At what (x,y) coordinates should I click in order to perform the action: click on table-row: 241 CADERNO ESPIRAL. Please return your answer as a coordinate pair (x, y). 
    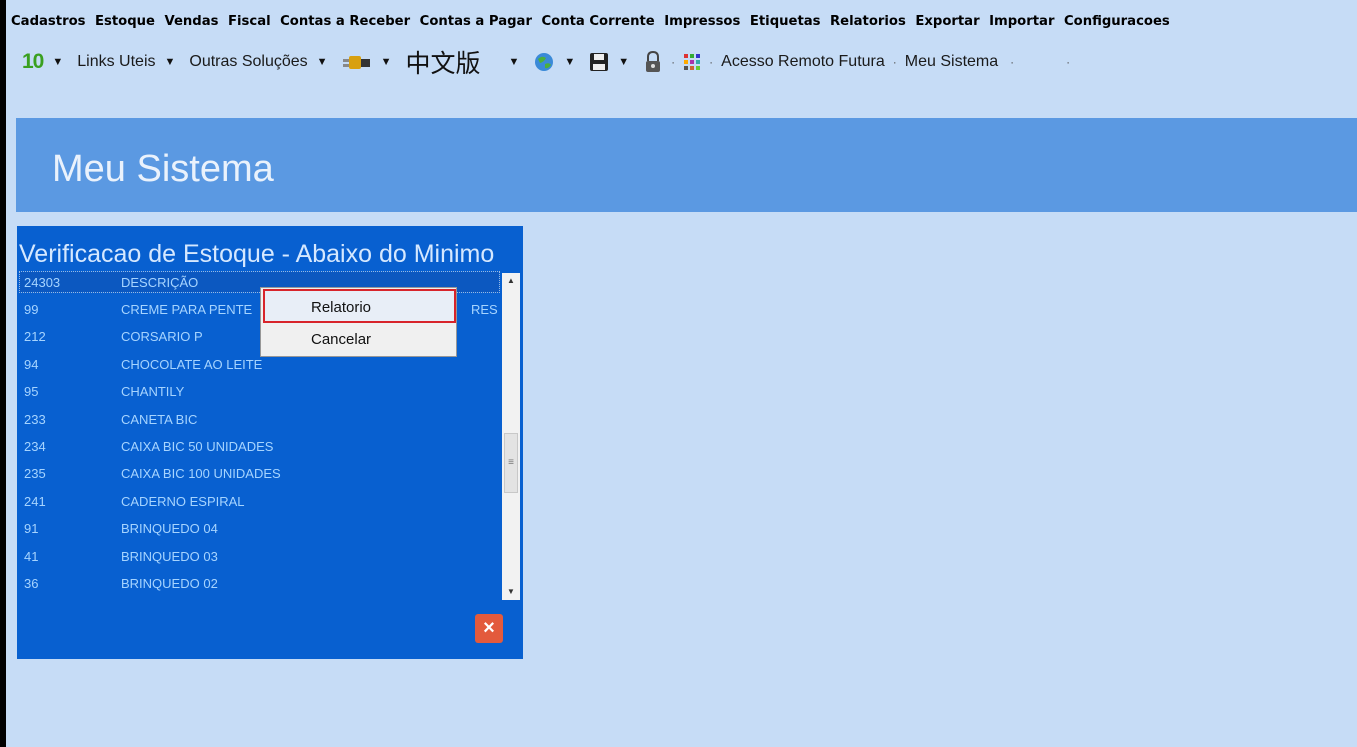
    Looking at the image, I should click on (259, 501).